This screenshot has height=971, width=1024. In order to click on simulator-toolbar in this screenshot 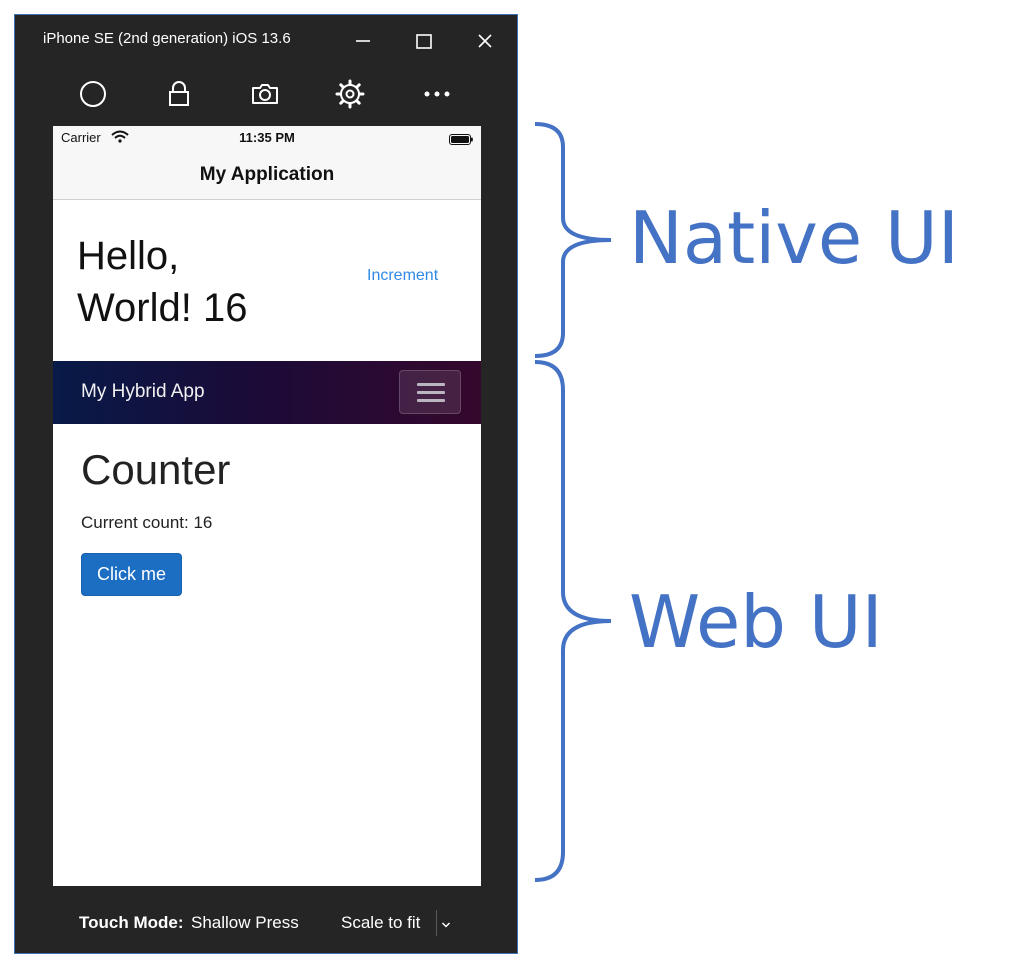, I will do `click(266, 93)`.